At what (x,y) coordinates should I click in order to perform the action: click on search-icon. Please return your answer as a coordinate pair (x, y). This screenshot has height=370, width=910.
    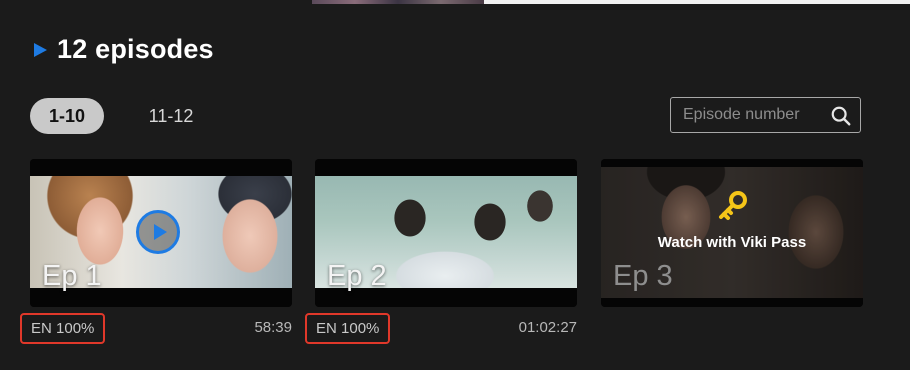
    Looking at the image, I should click on (841, 116).